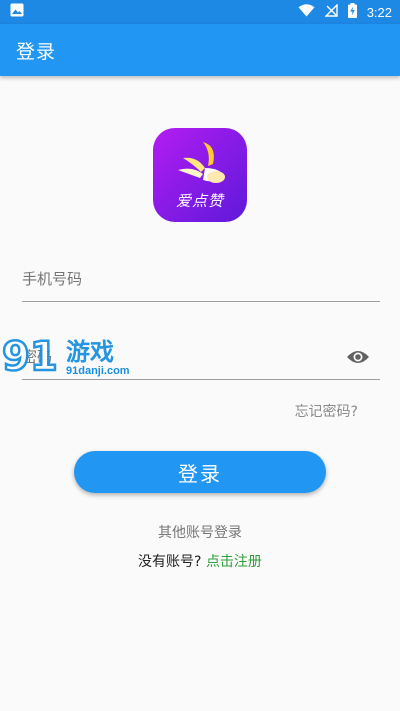  I want to click on other-account-login-link: 其他账号登录, so click(200, 532).